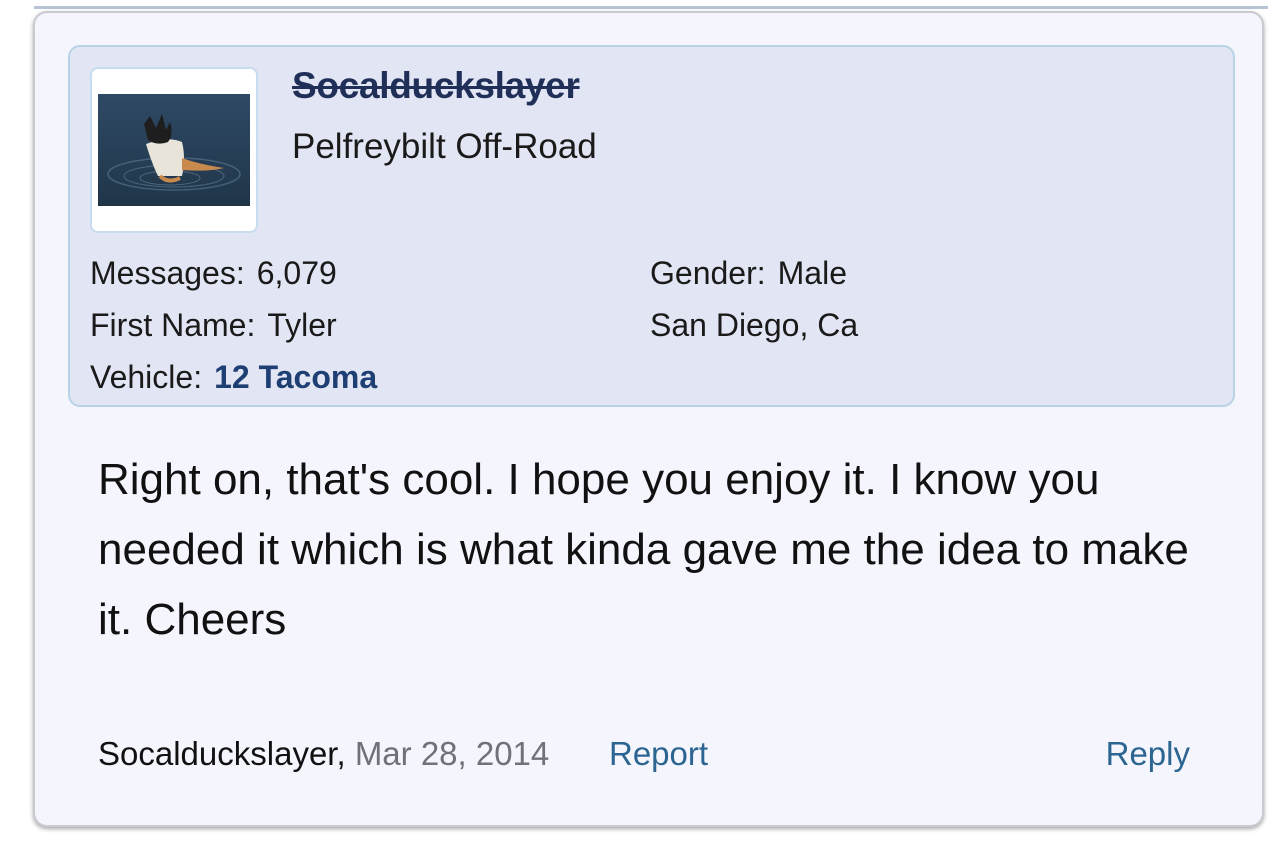 This screenshot has width=1279, height=841. What do you see at coordinates (167, 273) in the screenshot?
I see `messages-label: Messages:` at bounding box center [167, 273].